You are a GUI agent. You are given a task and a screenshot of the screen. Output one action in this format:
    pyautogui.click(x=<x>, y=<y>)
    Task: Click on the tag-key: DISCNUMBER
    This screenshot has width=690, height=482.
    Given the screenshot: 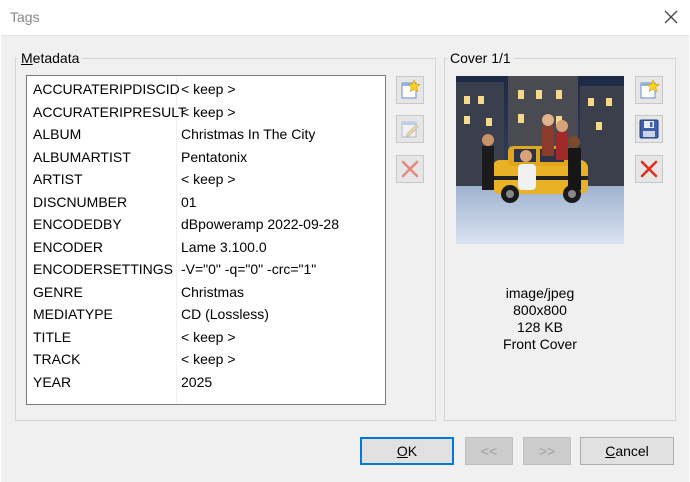 What is the action you would take?
    pyautogui.click(x=80, y=201)
    